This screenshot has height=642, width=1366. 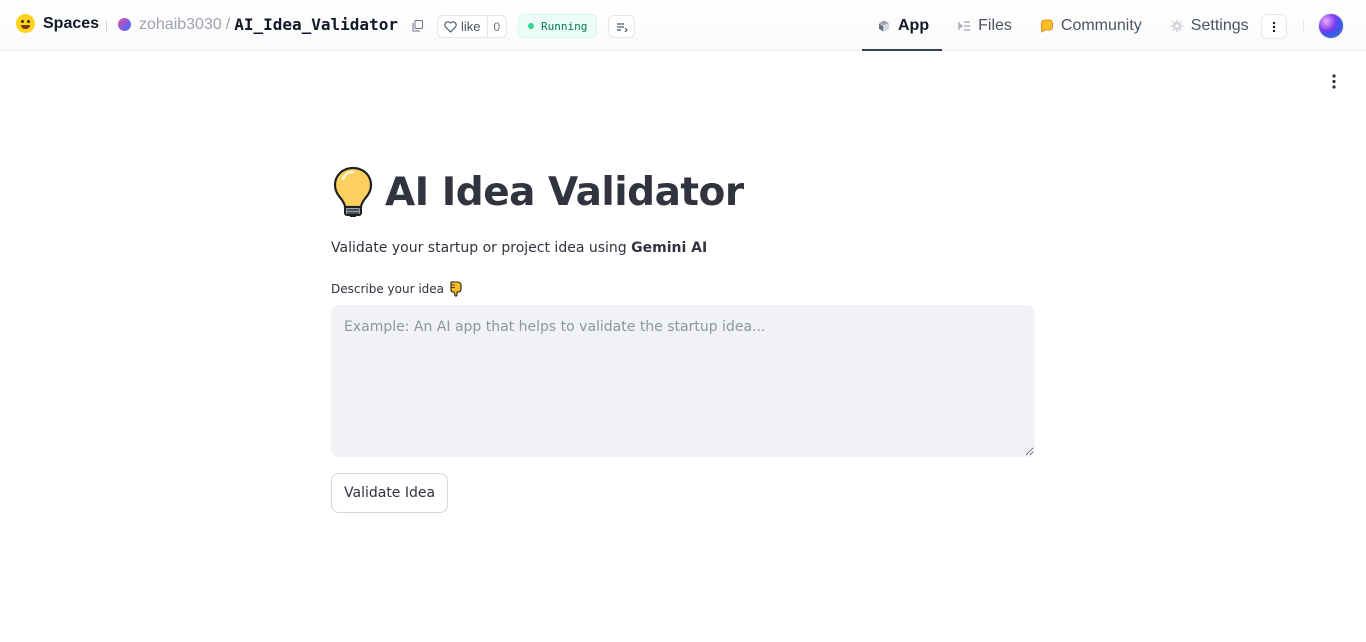 I want to click on user-avatar, so click(x=1331, y=26).